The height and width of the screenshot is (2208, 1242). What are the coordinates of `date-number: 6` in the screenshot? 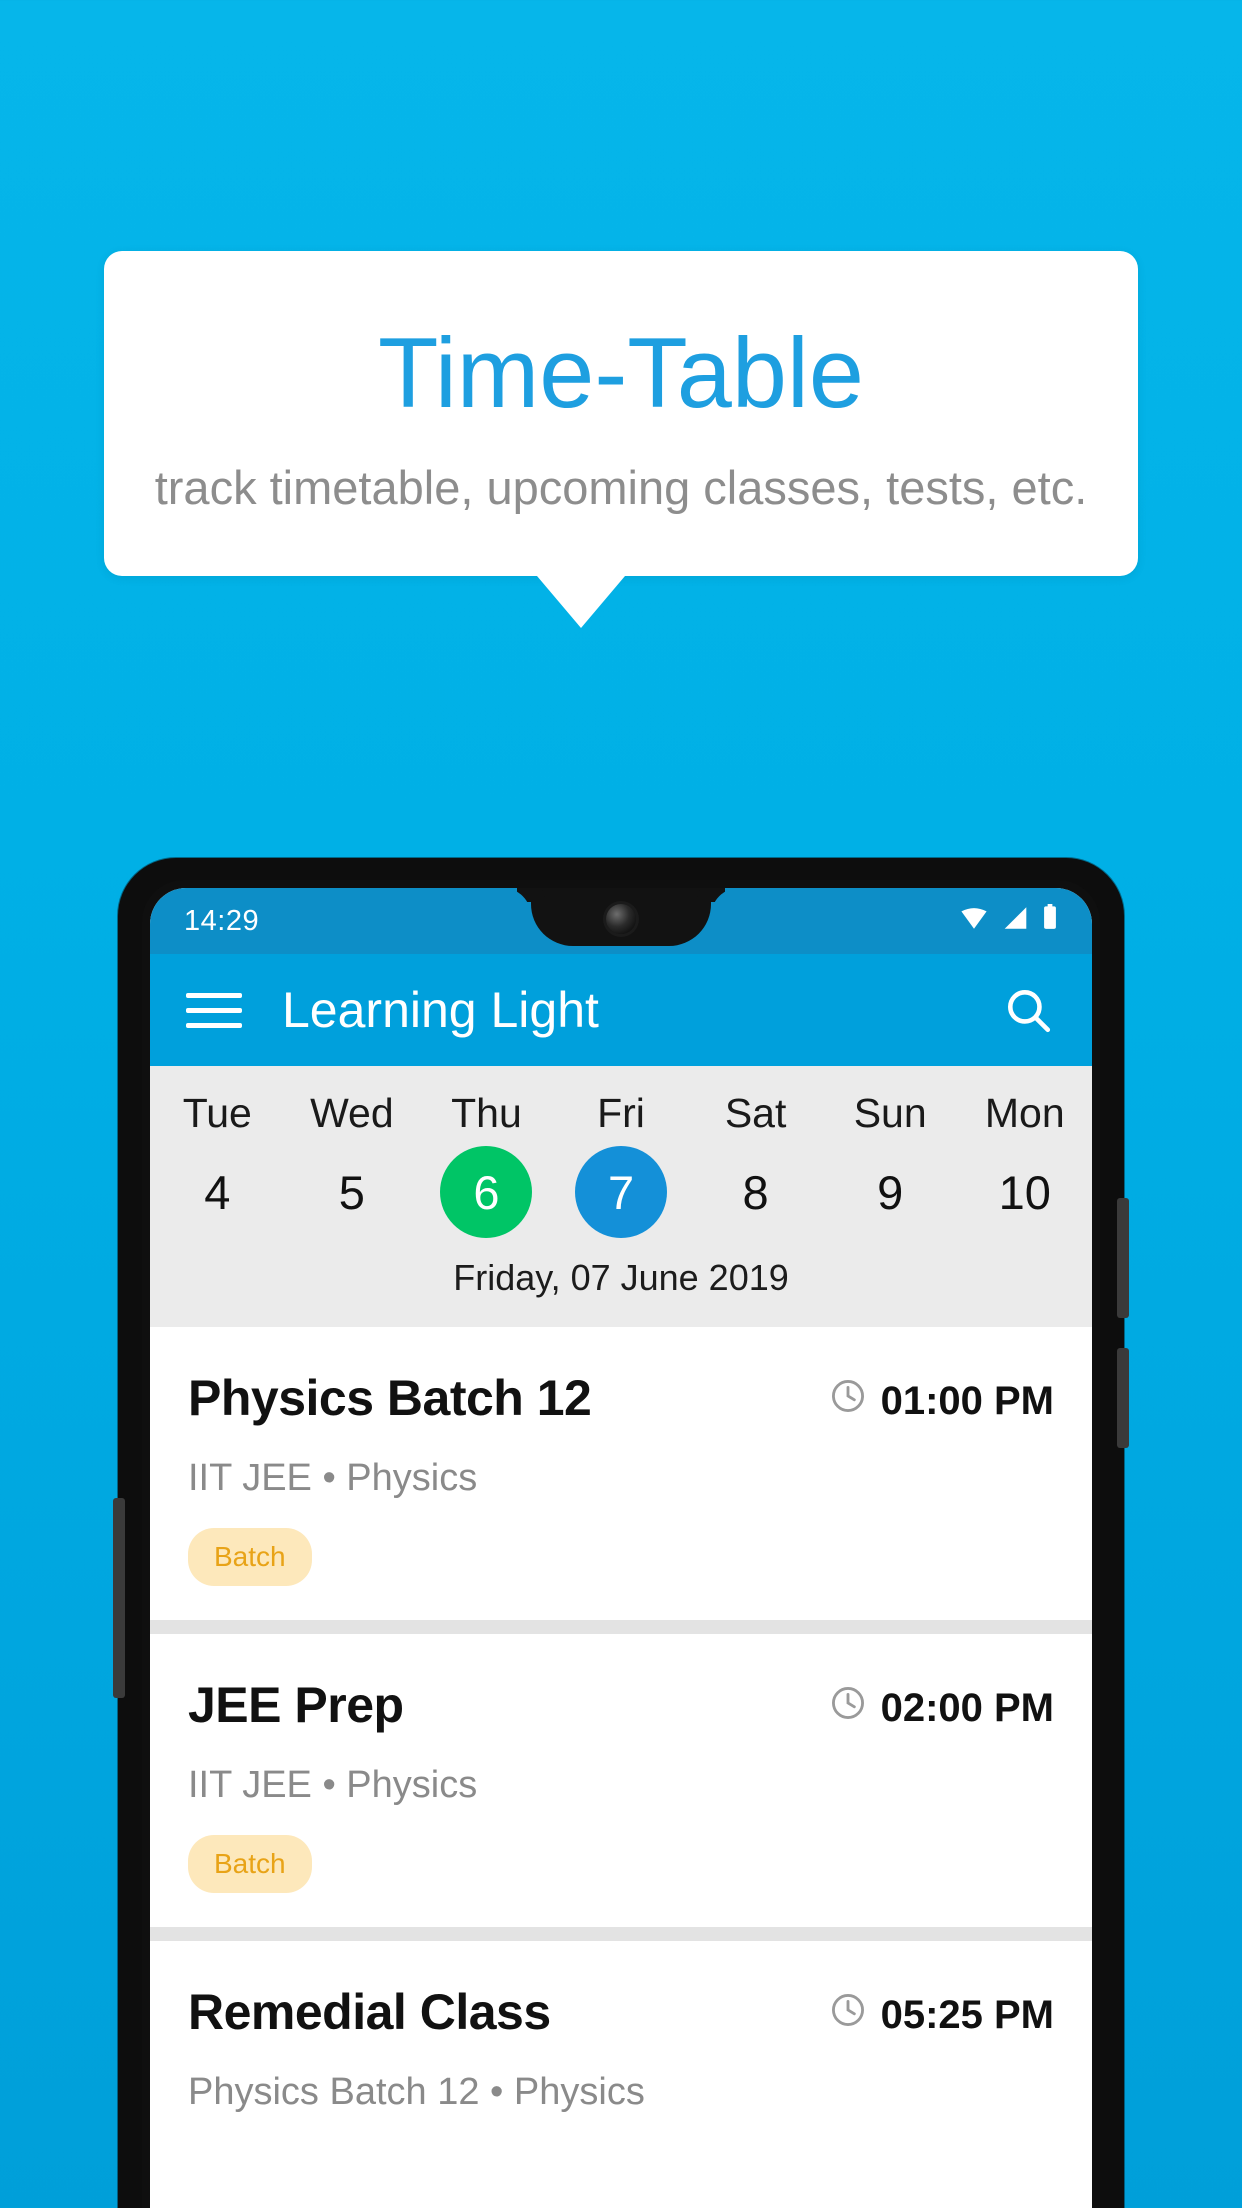 It's located at (486, 1192).